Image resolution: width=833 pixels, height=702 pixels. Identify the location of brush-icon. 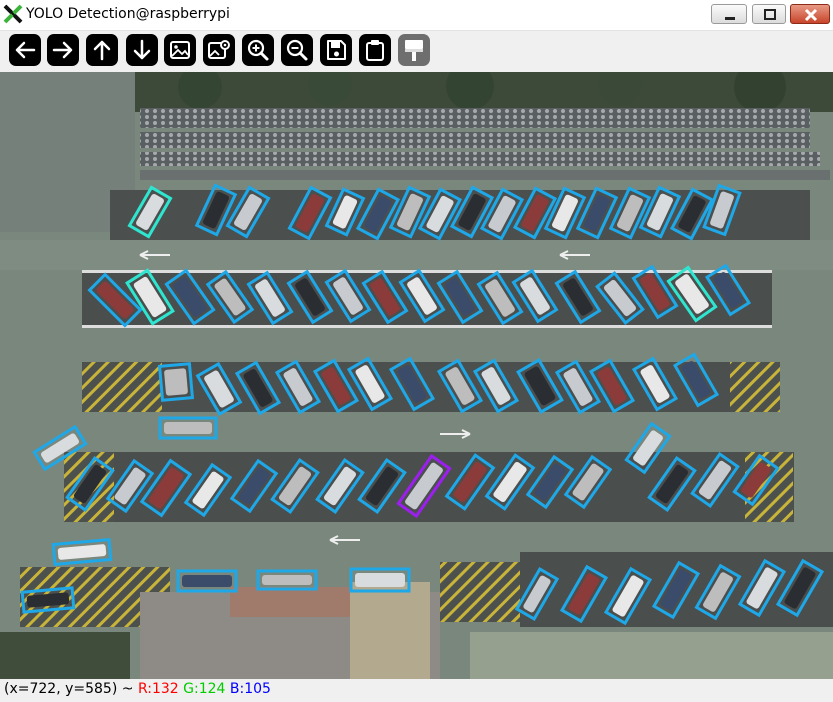
(414, 50).